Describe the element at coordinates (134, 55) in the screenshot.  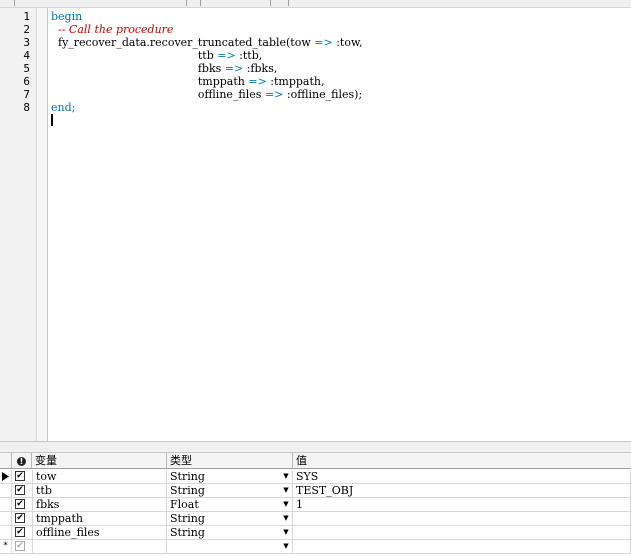
I see `code-text: ttb` at that location.